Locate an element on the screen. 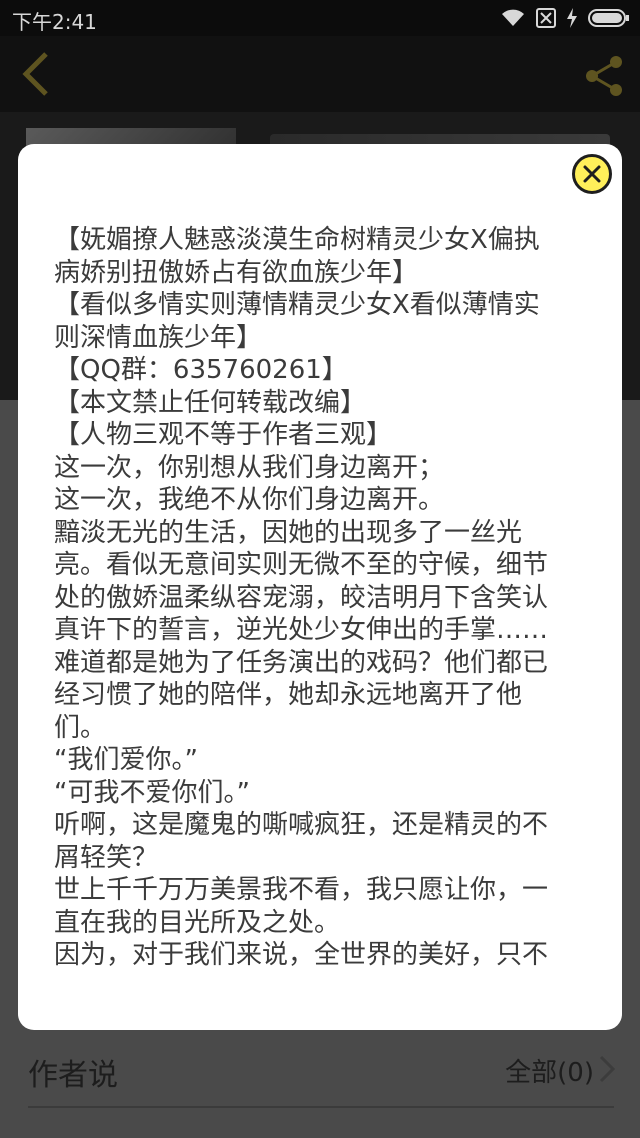 This screenshot has width=640, height=1138. app-bar is located at coordinates (320, 74).